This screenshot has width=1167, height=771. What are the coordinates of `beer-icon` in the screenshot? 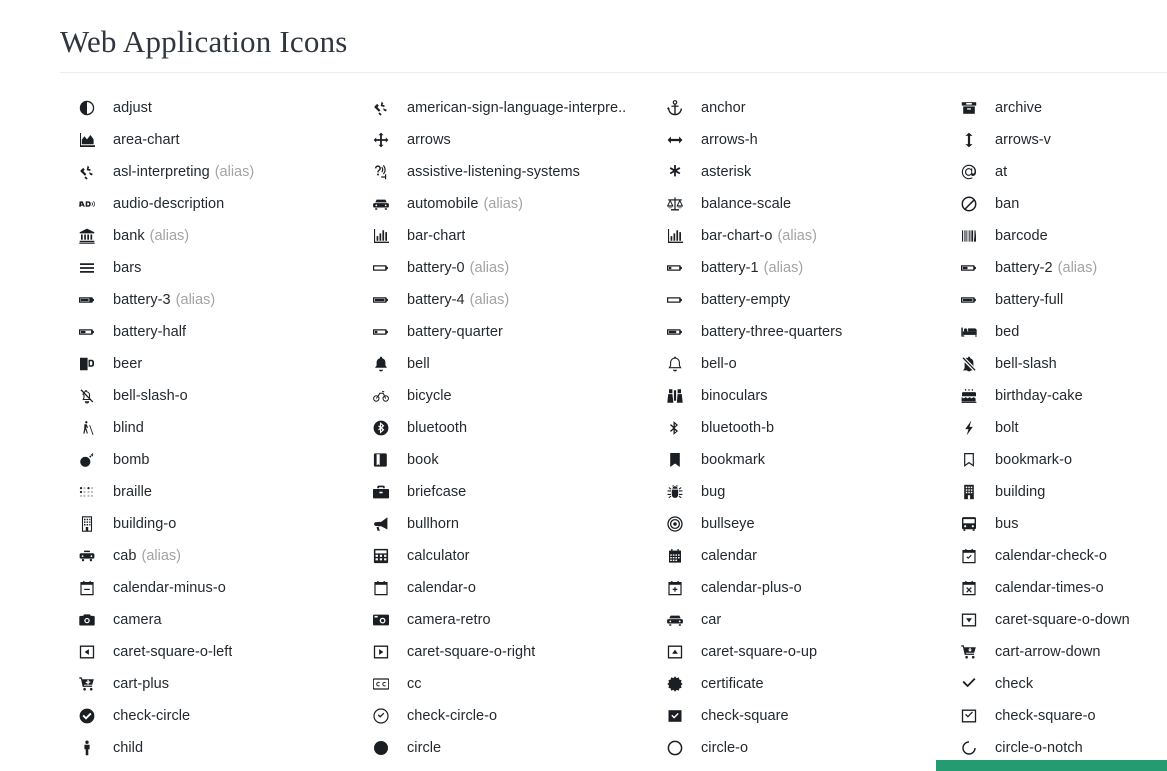 It's located at (86, 364).